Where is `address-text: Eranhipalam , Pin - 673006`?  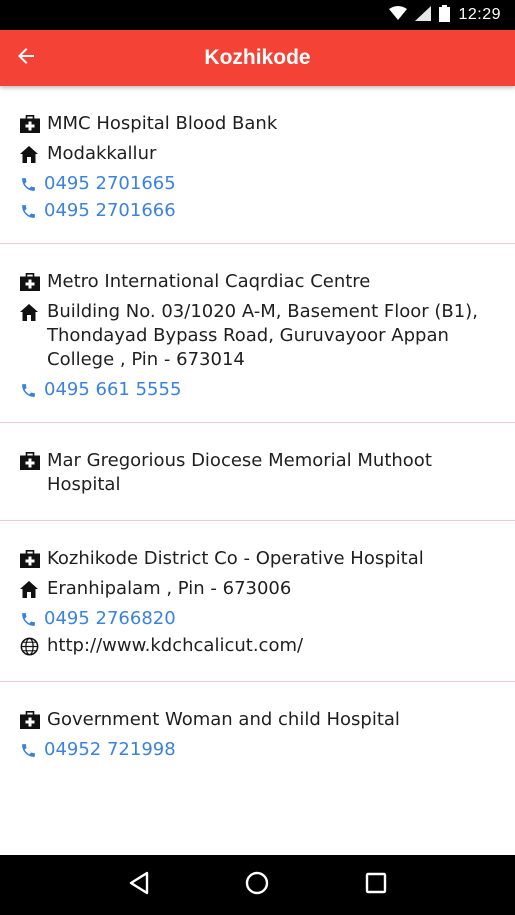
address-text: Eranhipalam , Pin - 673006 is located at coordinates (169, 588).